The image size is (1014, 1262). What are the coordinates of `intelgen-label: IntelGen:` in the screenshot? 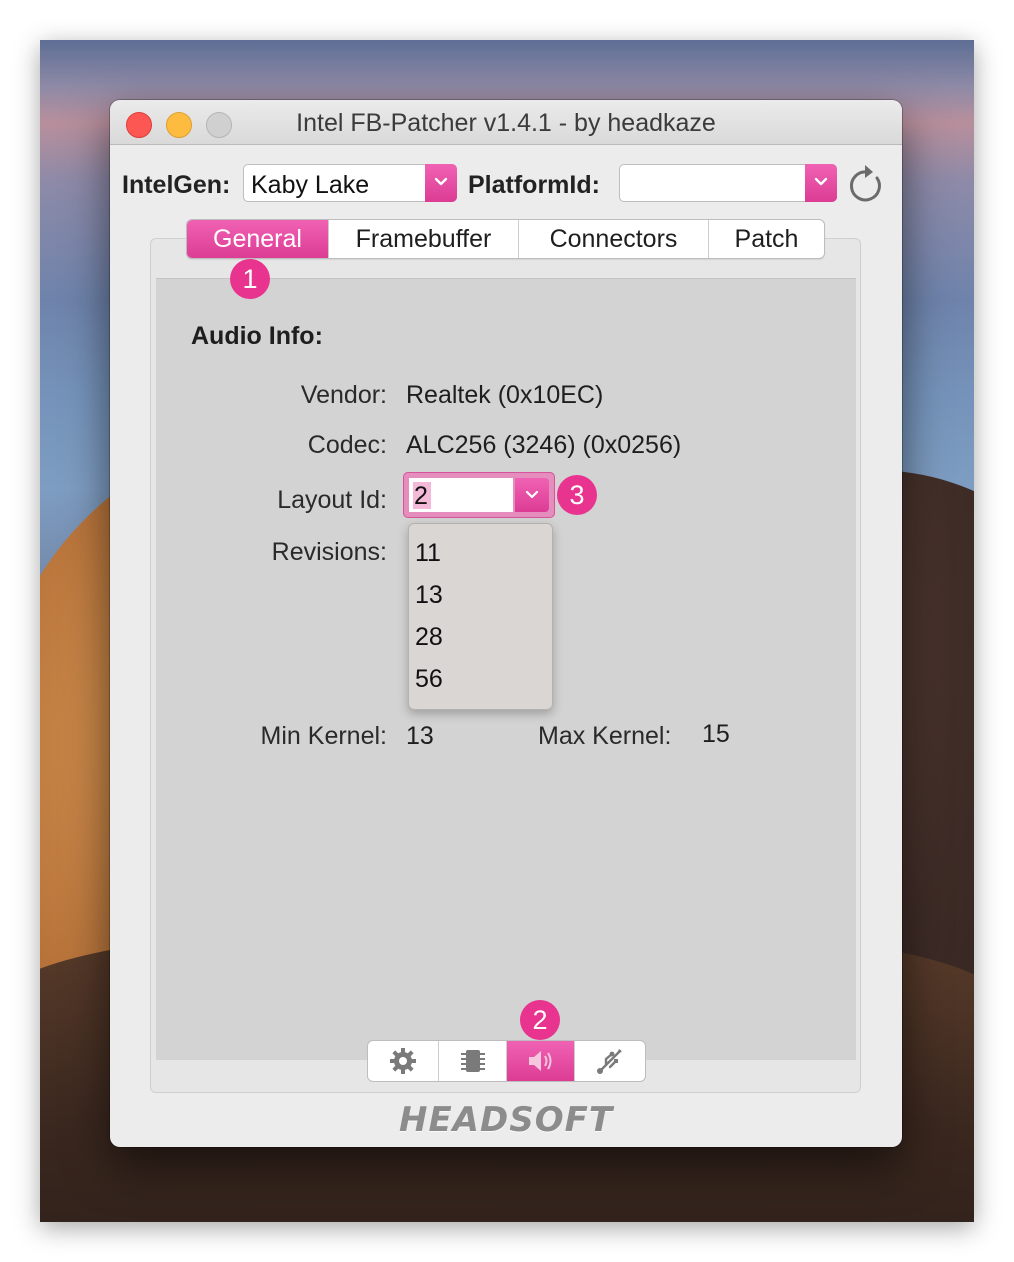 It's located at (176, 185).